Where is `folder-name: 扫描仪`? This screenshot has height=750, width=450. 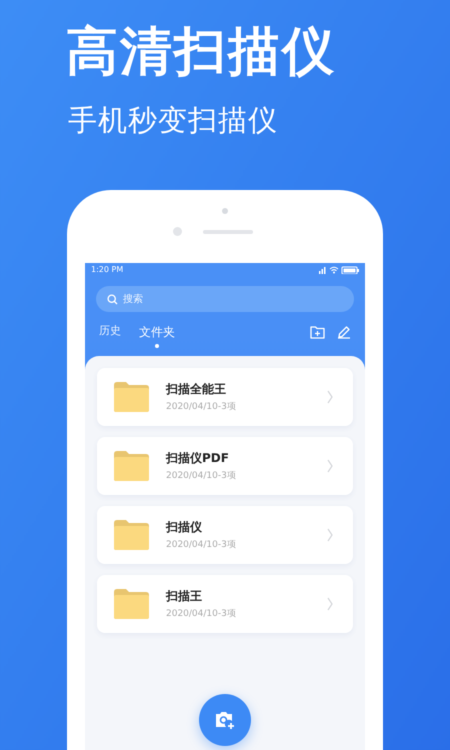 folder-name: 扫描仪 is located at coordinates (184, 527).